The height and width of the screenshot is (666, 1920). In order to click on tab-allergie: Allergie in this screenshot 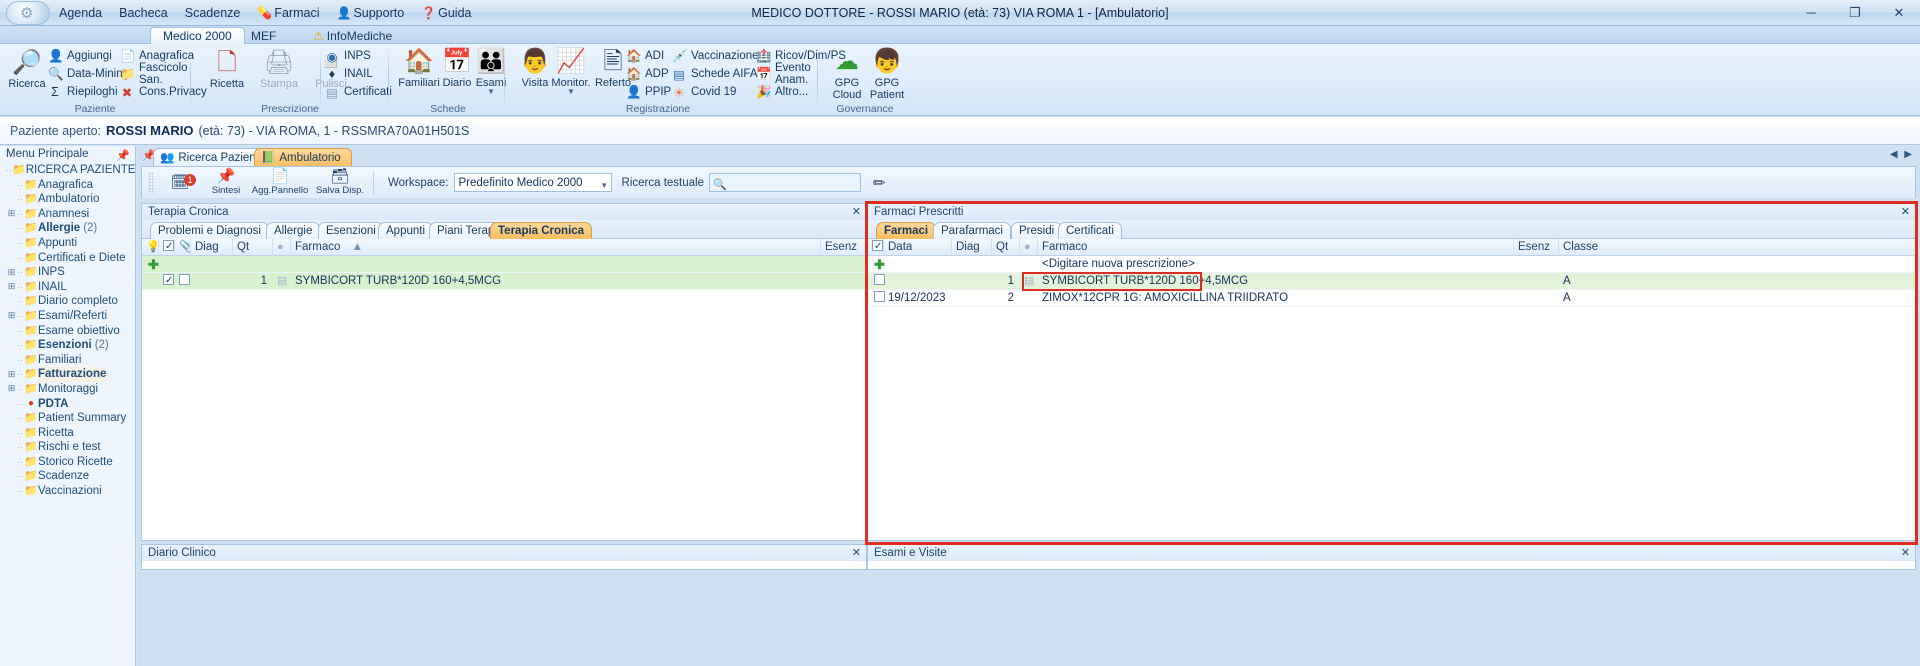, I will do `click(293, 230)`.